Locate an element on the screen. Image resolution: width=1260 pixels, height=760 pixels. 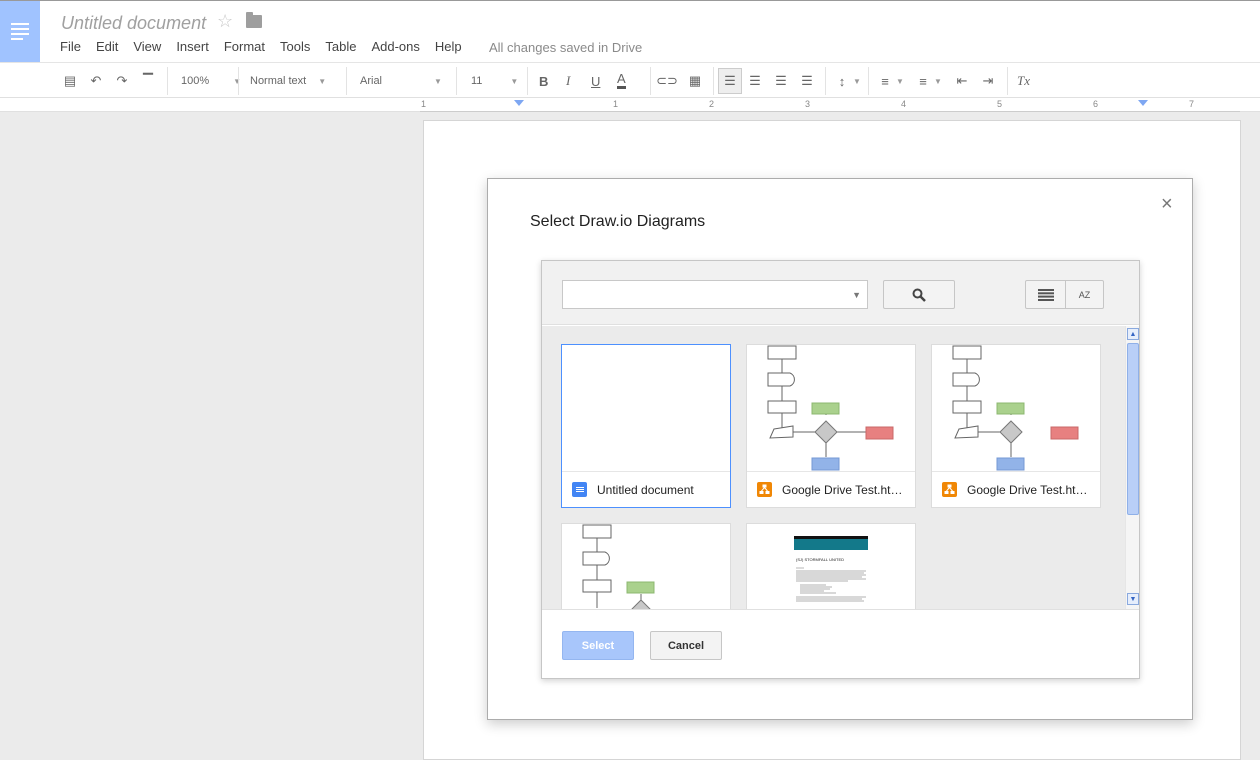
list-view-icon is located at coordinates (1045, 294).